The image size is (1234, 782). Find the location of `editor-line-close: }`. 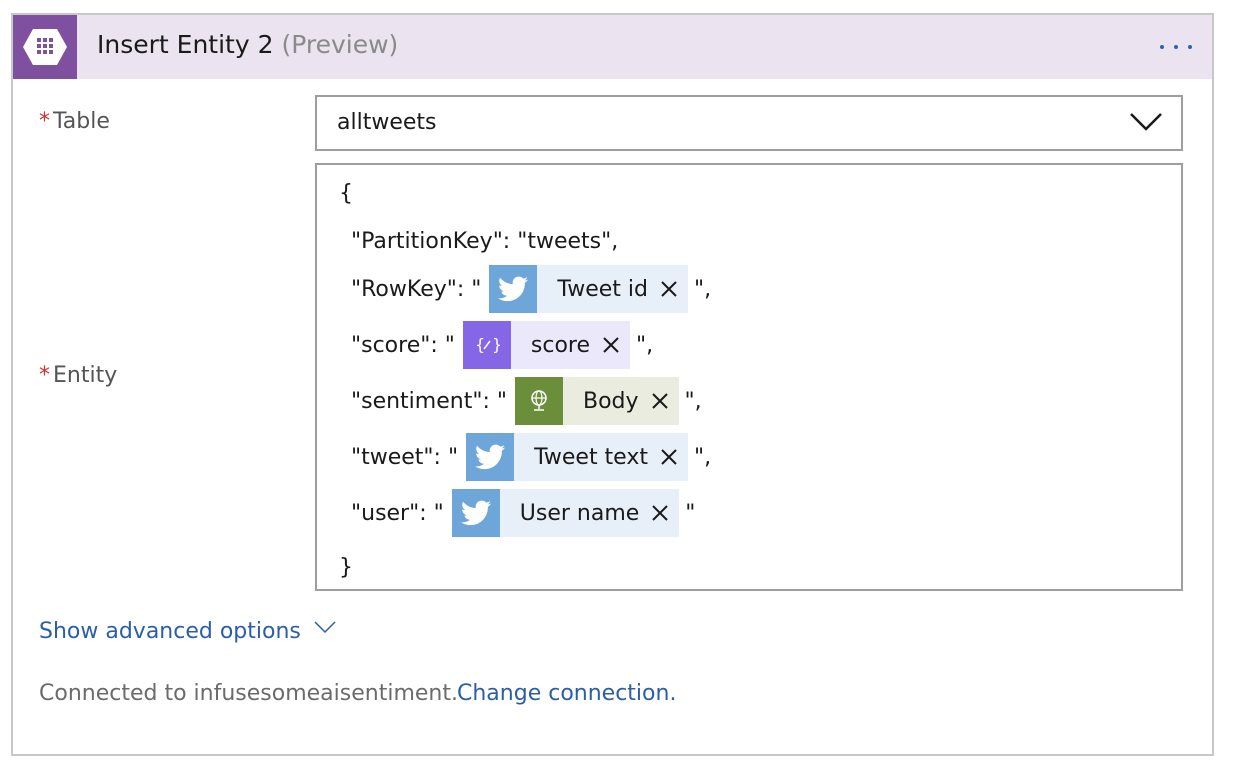

editor-line-close: } is located at coordinates (346, 567).